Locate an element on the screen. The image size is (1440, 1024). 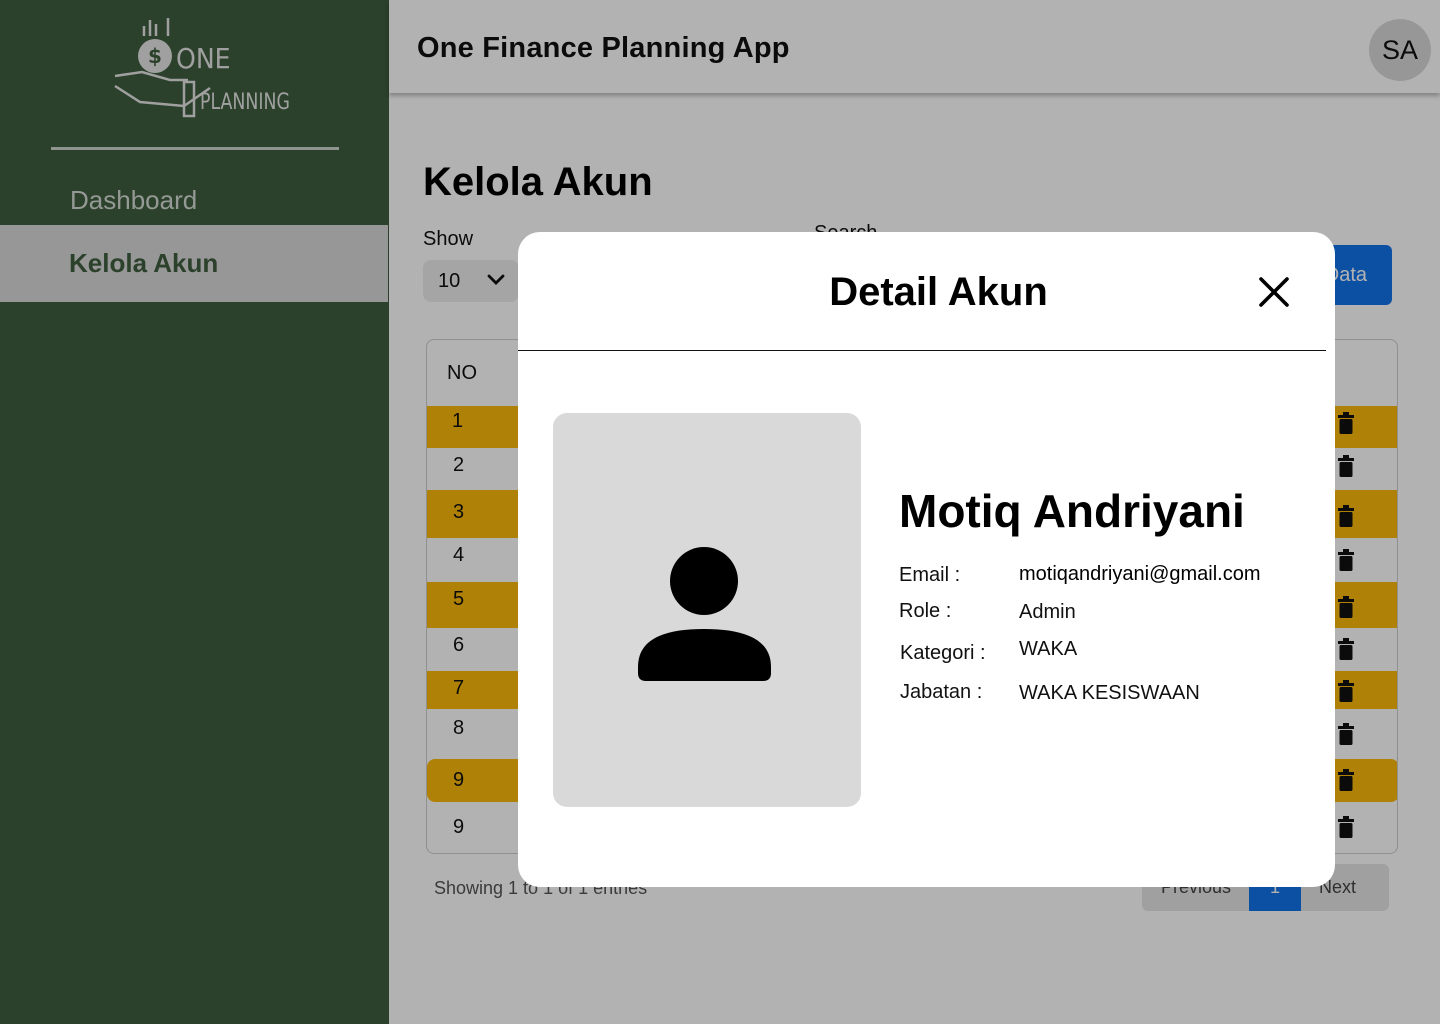
modal-title: Detail Akun is located at coordinates (938, 292).